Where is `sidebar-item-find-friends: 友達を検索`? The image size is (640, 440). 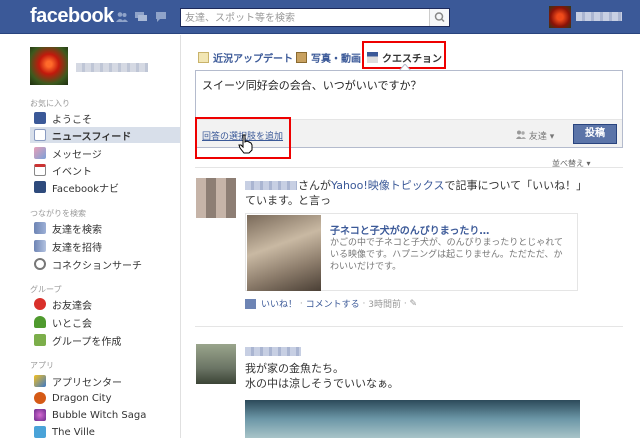 sidebar-item-find-friends: 友達を検索 is located at coordinates (107, 228).